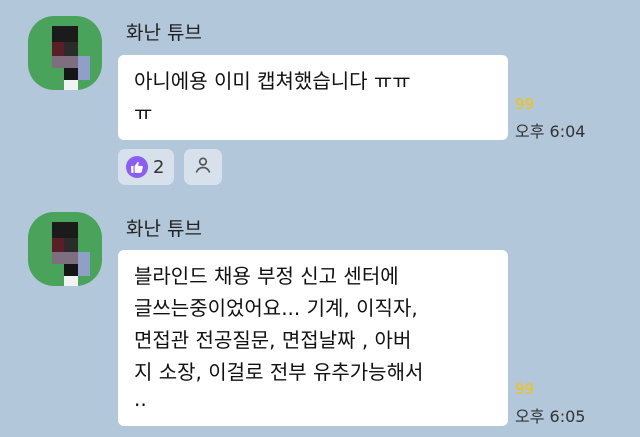 The height and width of the screenshot is (437, 640). What do you see at coordinates (159, 167) in the screenshot?
I see `like-count: 2` at bounding box center [159, 167].